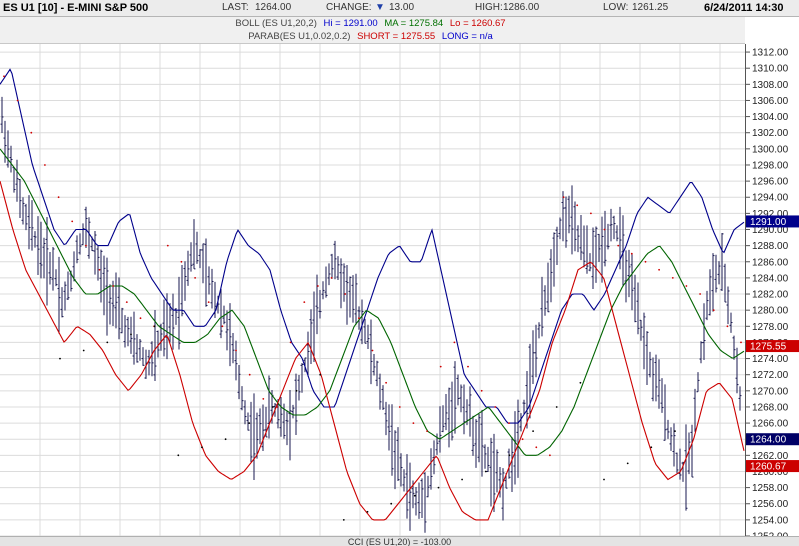  What do you see at coordinates (414, 23) in the screenshot?
I see `boll-ma: MA = 1275.84` at bounding box center [414, 23].